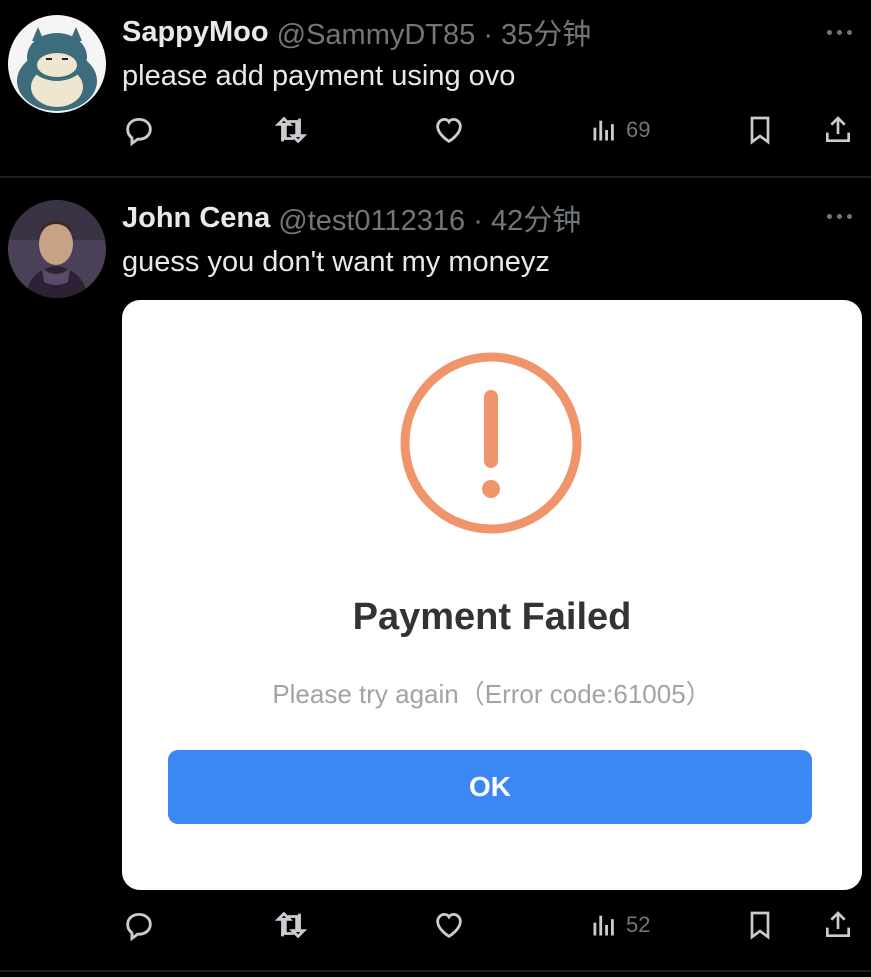  Describe the element at coordinates (491, 443) in the screenshot. I see `warning-icon` at that location.